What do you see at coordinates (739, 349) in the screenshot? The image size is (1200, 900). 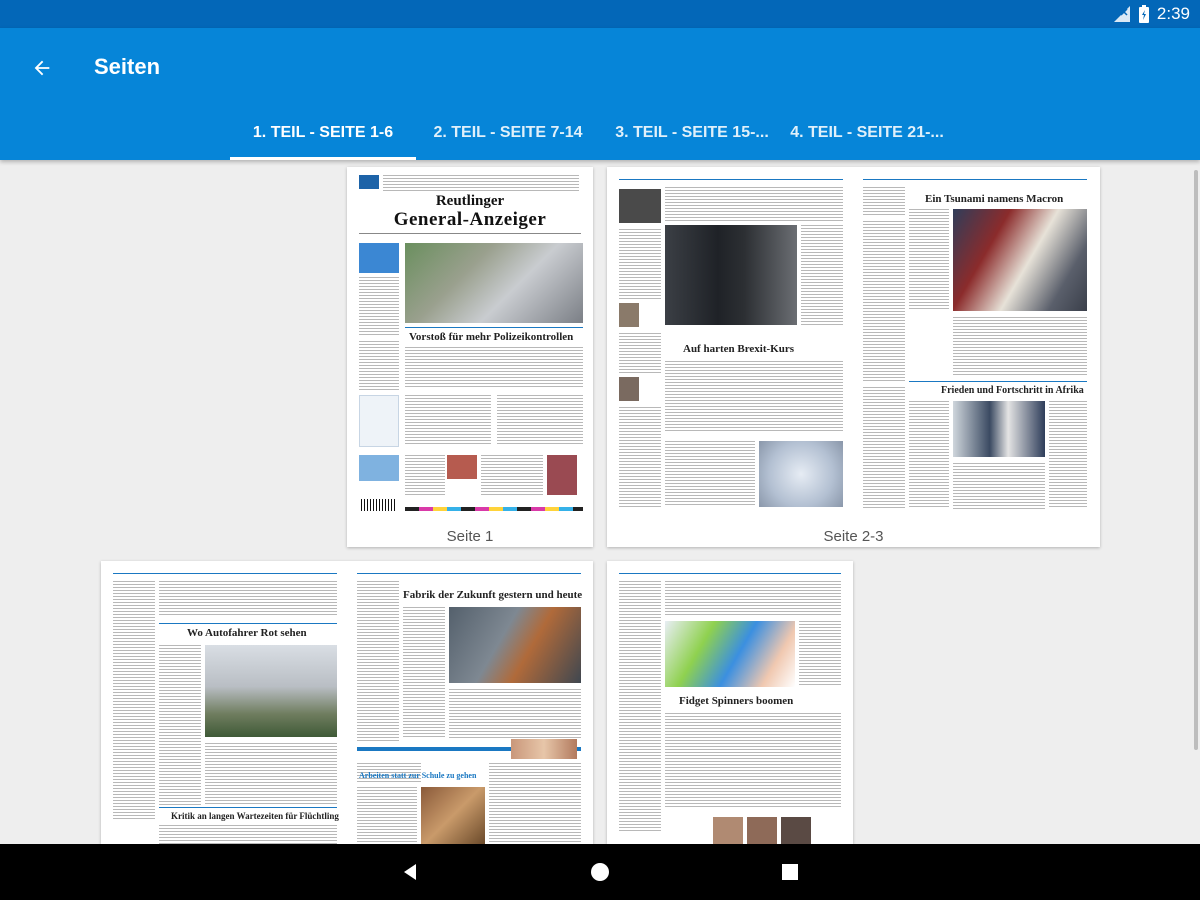 I see `headline: Auf harten Brexit-Kurs` at bounding box center [739, 349].